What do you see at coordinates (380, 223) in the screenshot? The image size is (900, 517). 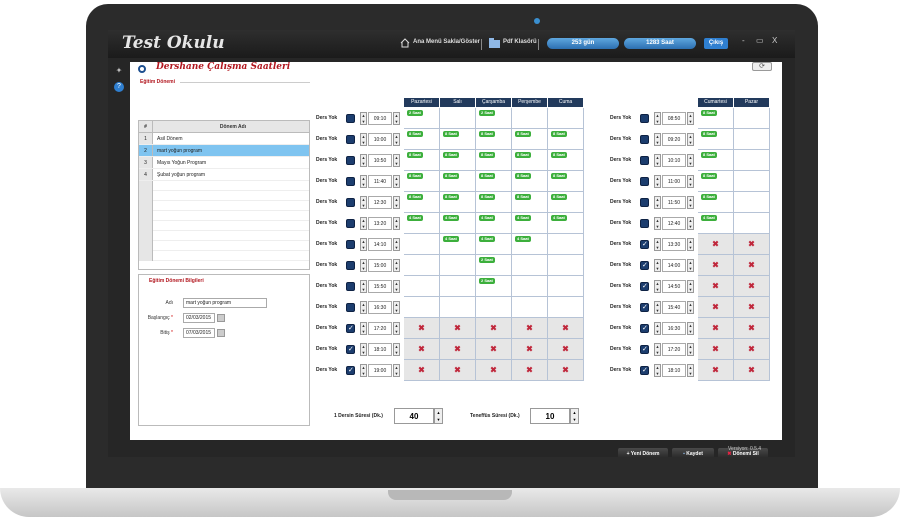 I see `time-field: 13:20` at bounding box center [380, 223].